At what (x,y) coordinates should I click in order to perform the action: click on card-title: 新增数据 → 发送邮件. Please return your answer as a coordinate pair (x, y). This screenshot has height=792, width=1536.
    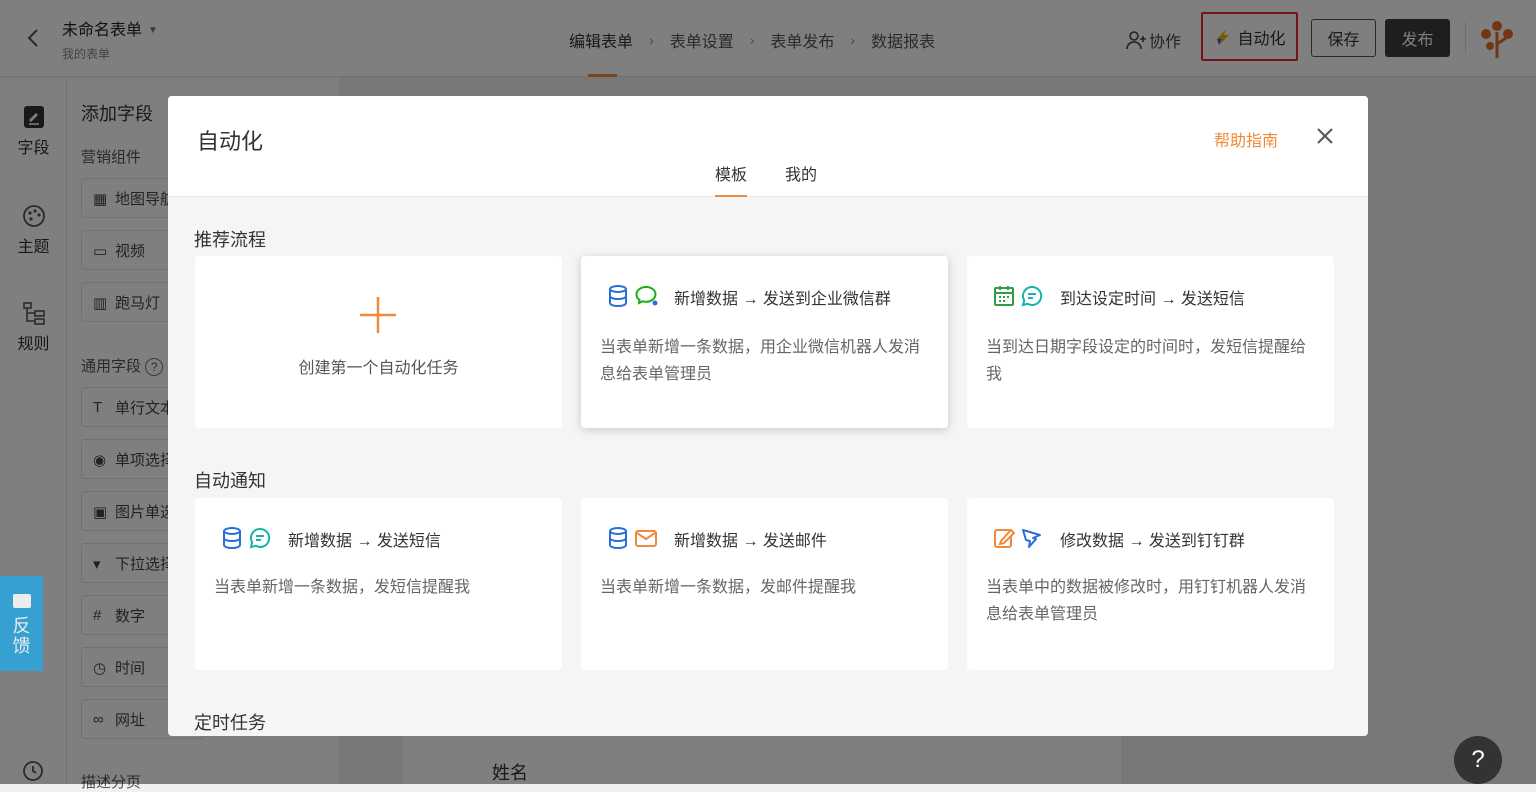
    Looking at the image, I should click on (750, 541).